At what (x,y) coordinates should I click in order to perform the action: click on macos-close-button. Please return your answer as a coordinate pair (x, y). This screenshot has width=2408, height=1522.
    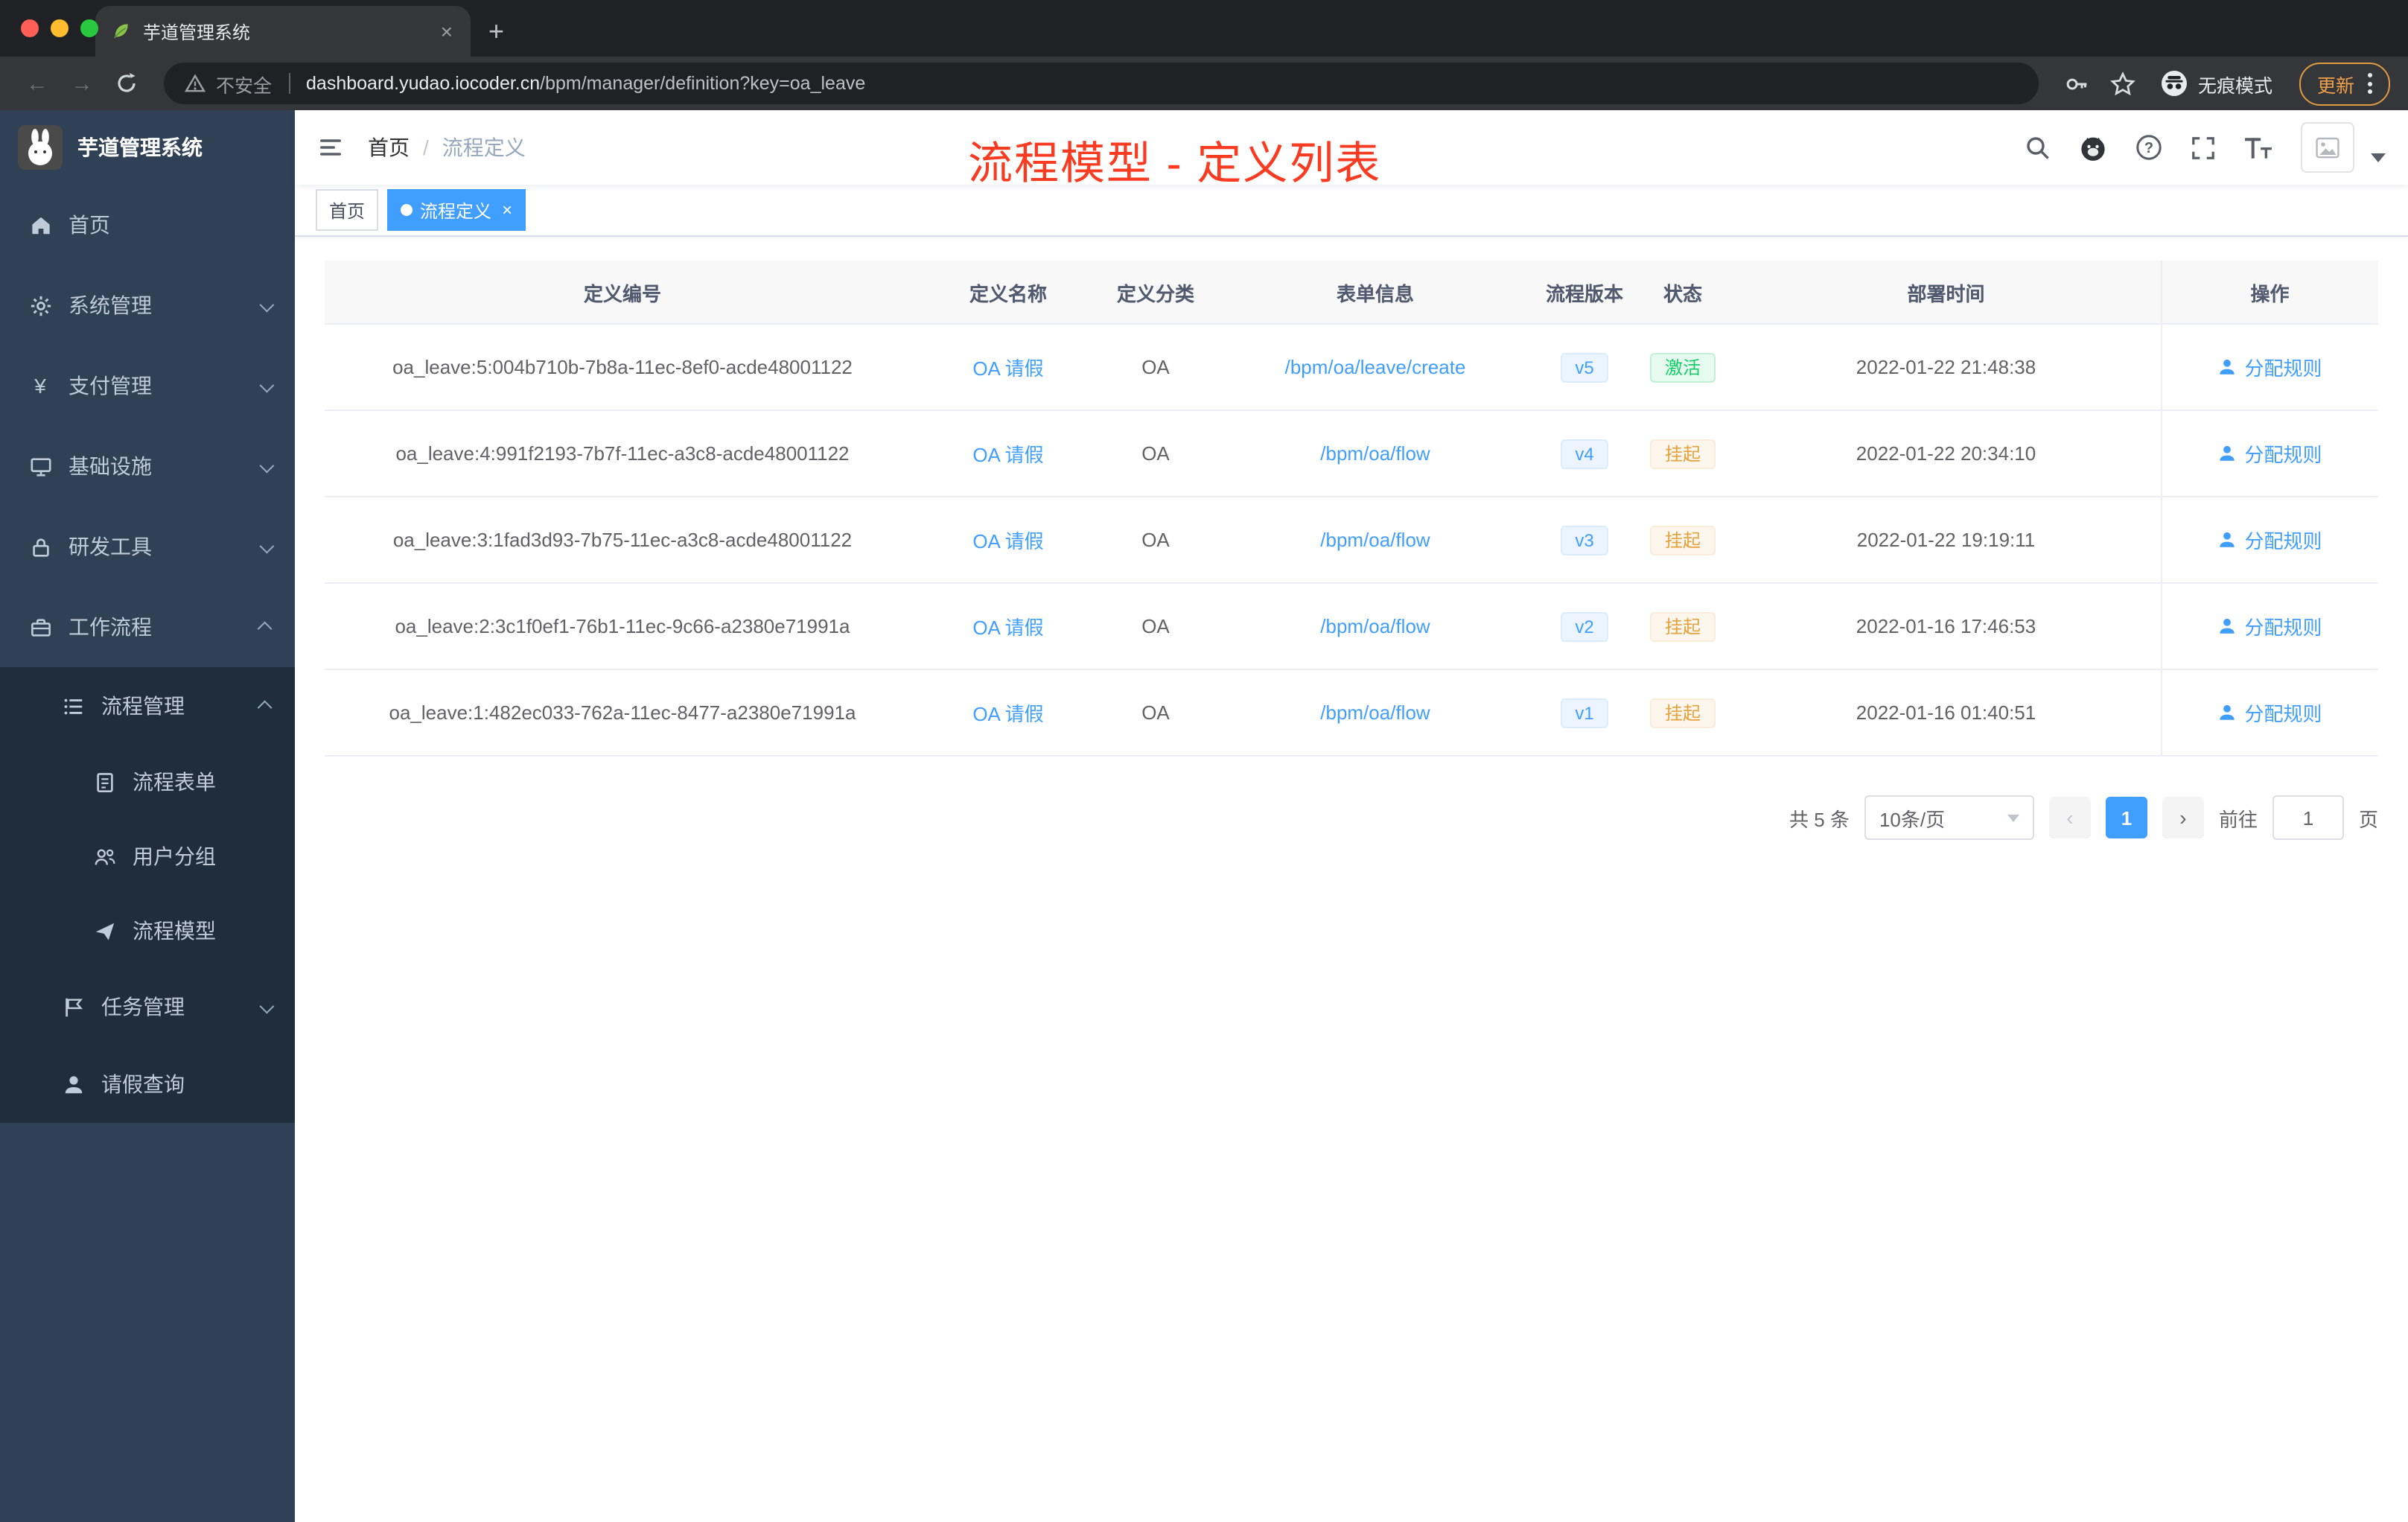
    Looking at the image, I should click on (30, 28).